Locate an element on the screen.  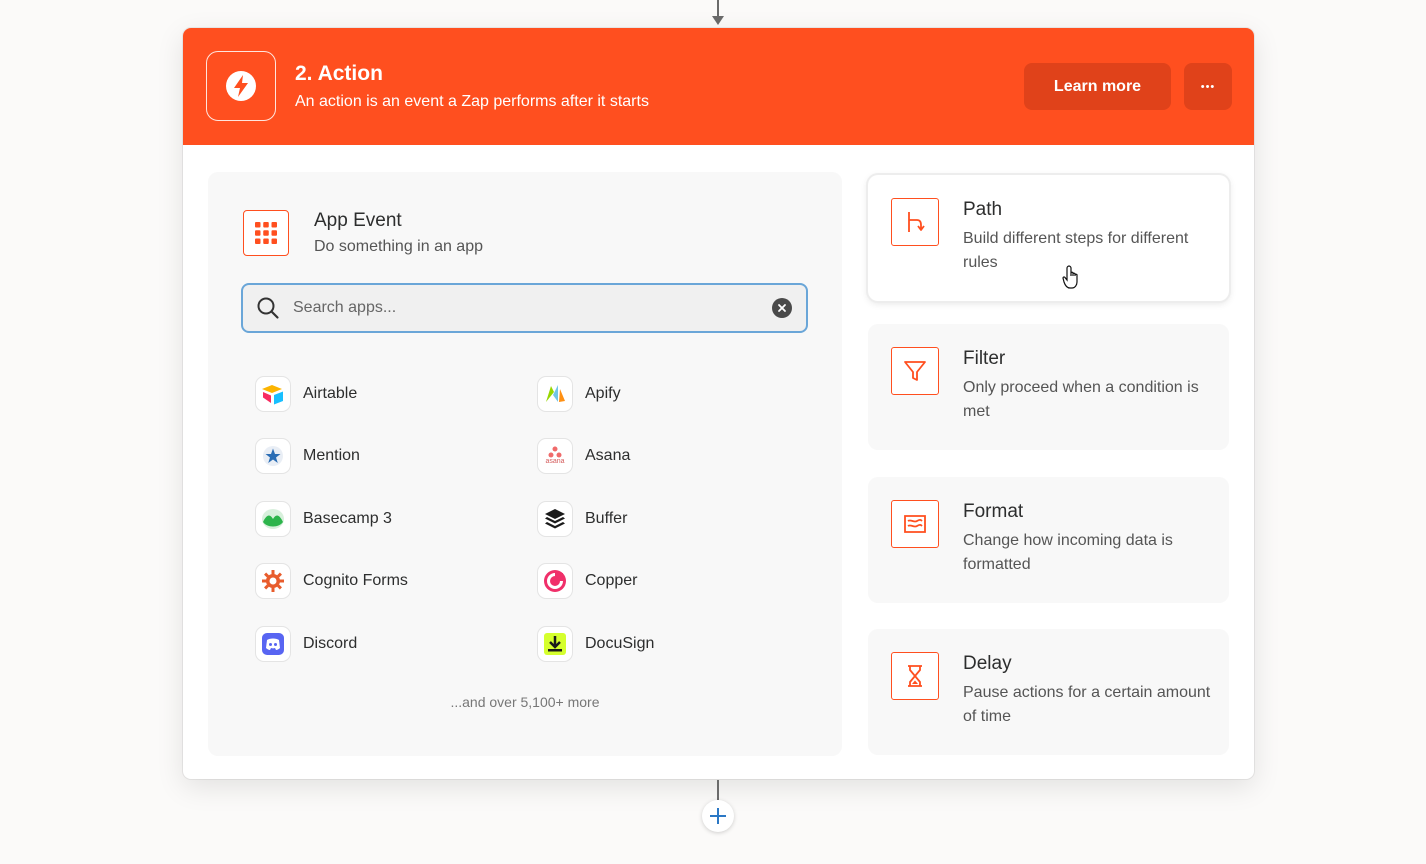
app-name: Asana is located at coordinates (608, 455).